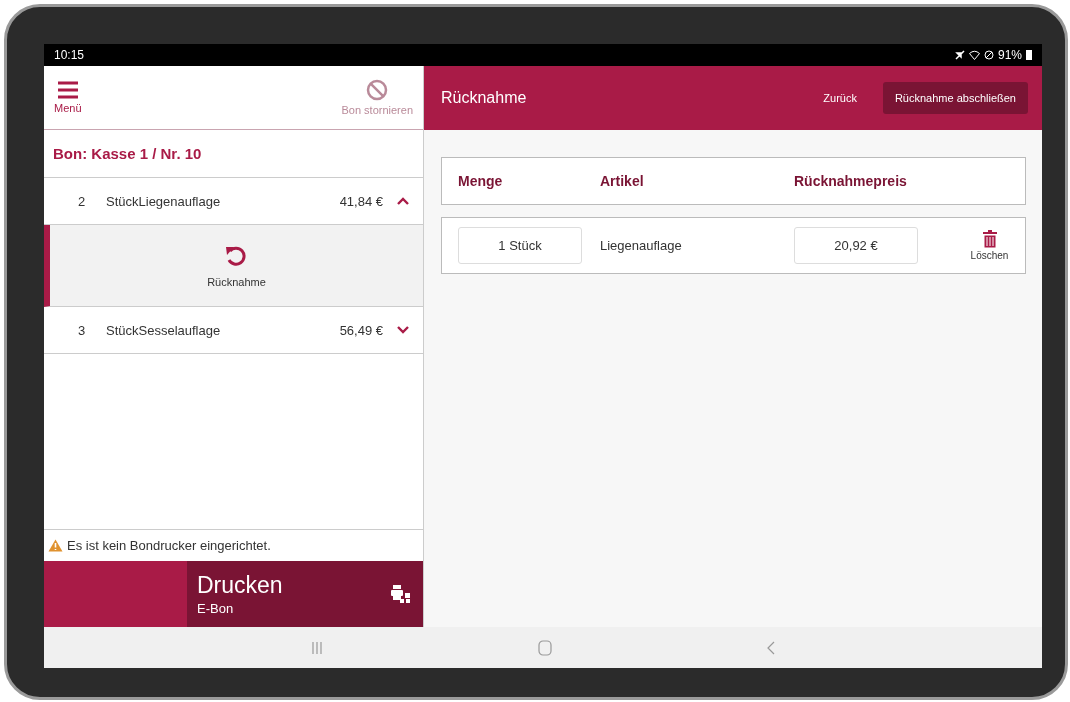 The height and width of the screenshot is (702, 1070). Describe the element at coordinates (974, 55) in the screenshot. I see `wifi-icon` at that location.